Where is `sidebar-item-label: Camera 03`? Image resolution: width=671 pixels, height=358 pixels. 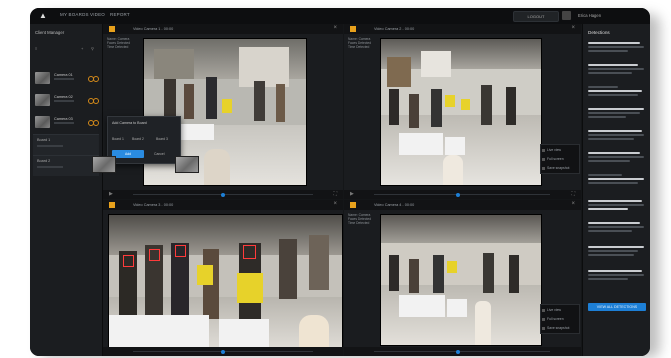 sidebar-item-label: Camera 03 is located at coordinates (63, 119).